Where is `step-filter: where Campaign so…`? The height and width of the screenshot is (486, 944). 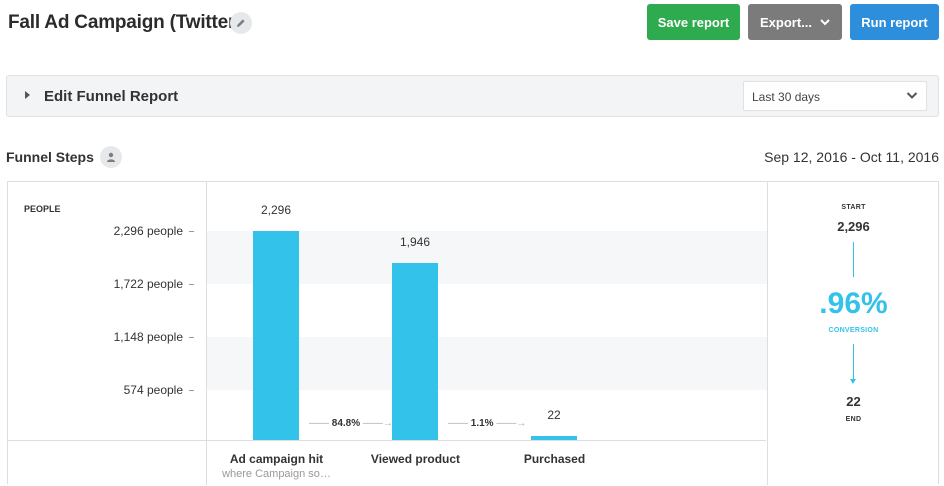
step-filter: where Campaign so… is located at coordinates (276, 474).